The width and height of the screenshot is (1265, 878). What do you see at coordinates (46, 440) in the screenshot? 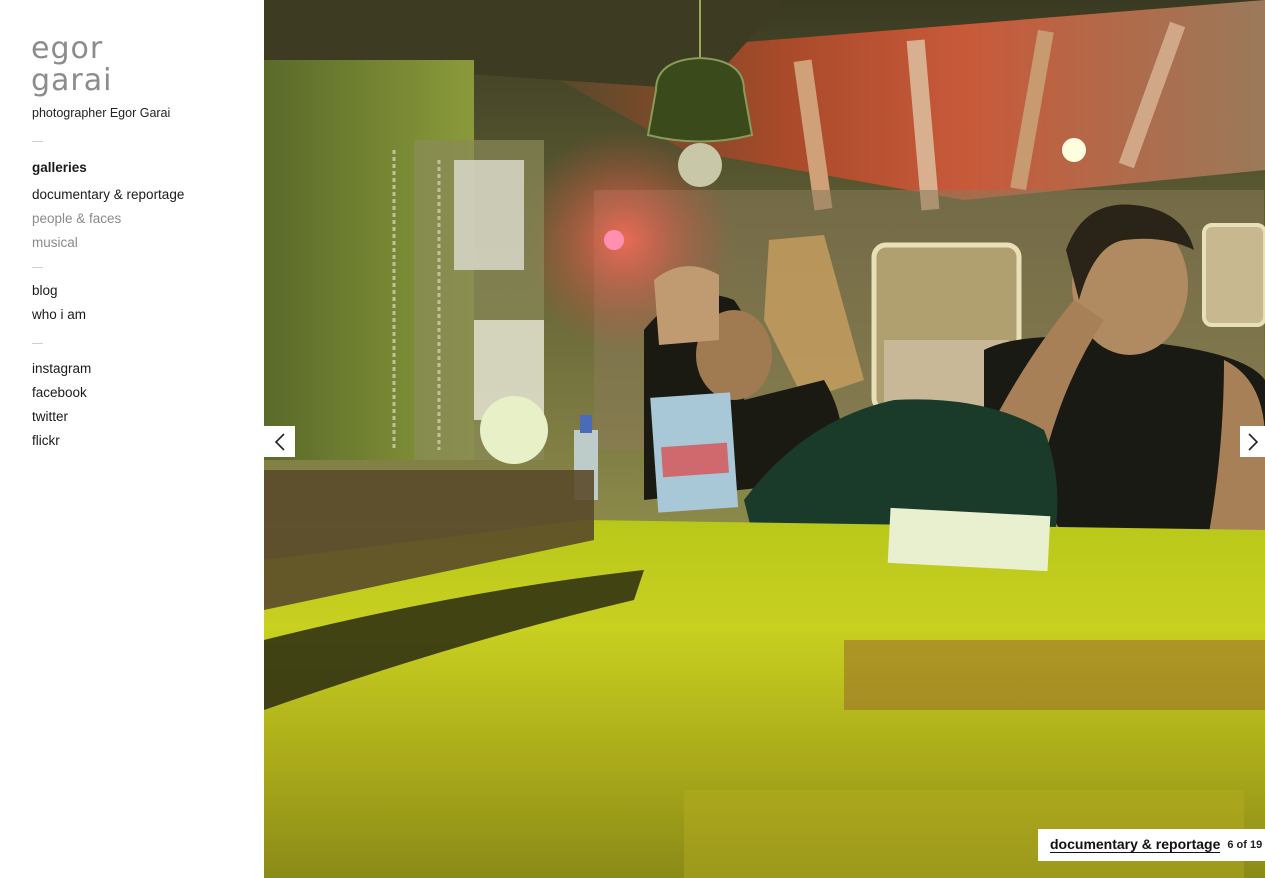
I see `nav-flickr: flickr` at bounding box center [46, 440].